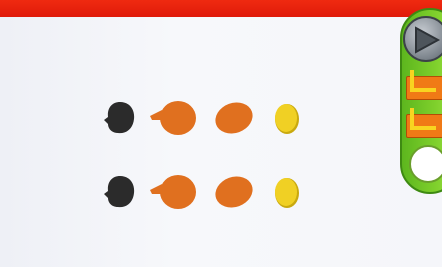 The width and height of the screenshot is (442, 267). What do you see at coordinates (425, 164) in the screenshot?
I see `white-circle-button` at bounding box center [425, 164].